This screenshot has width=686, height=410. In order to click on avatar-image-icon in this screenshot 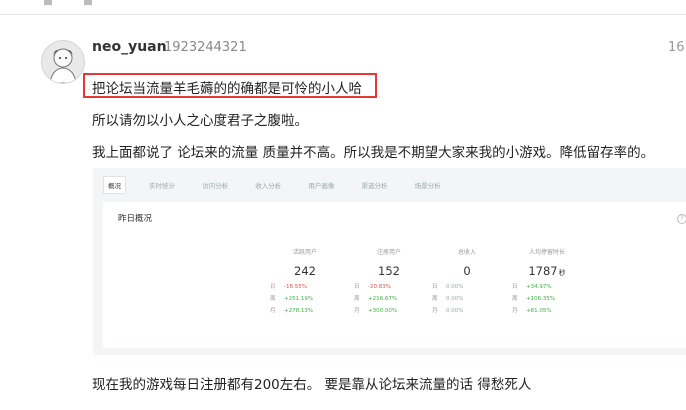, I will do `click(63, 65)`.